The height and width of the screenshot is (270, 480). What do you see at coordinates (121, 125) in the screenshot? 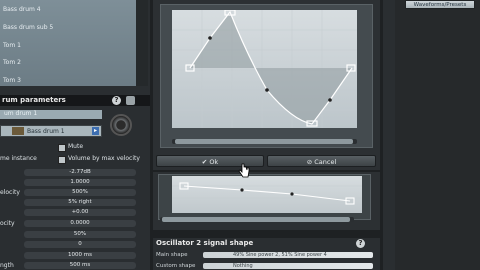
I see `volume-knob` at bounding box center [121, 125].